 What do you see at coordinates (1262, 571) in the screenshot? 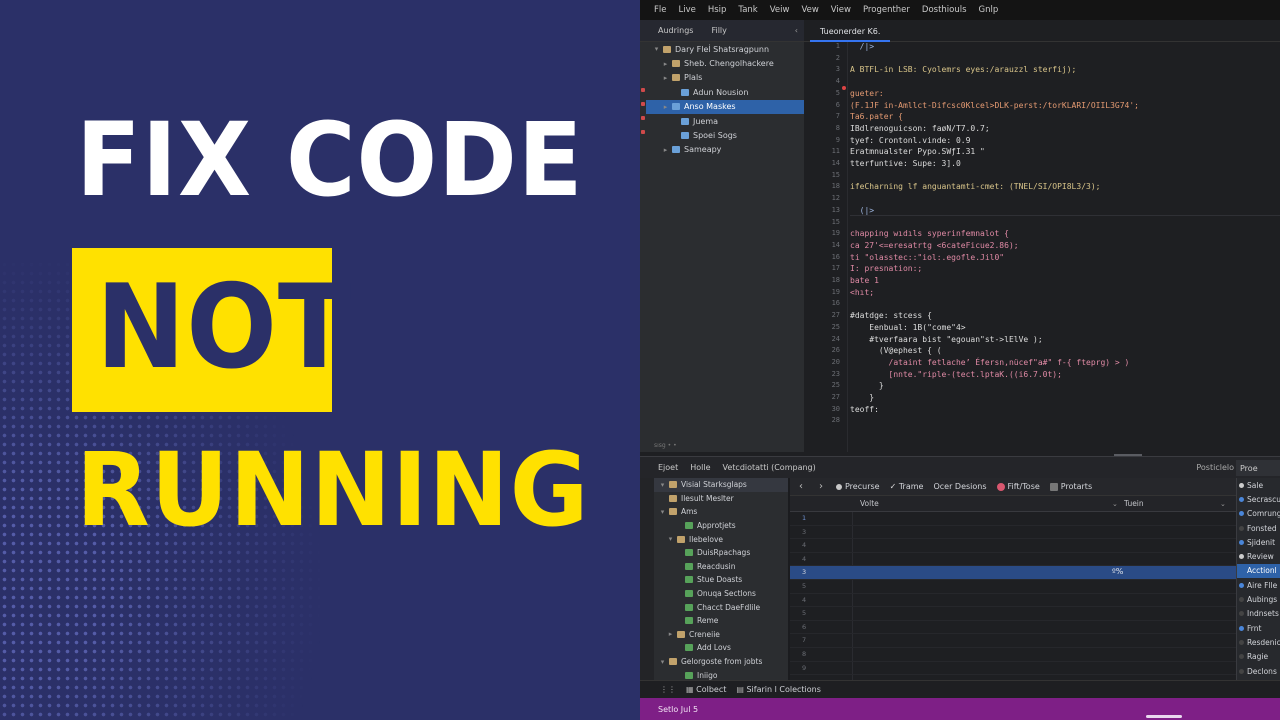
I see `structure-item-label: Acctionl` at bounding box center [1262, 571].